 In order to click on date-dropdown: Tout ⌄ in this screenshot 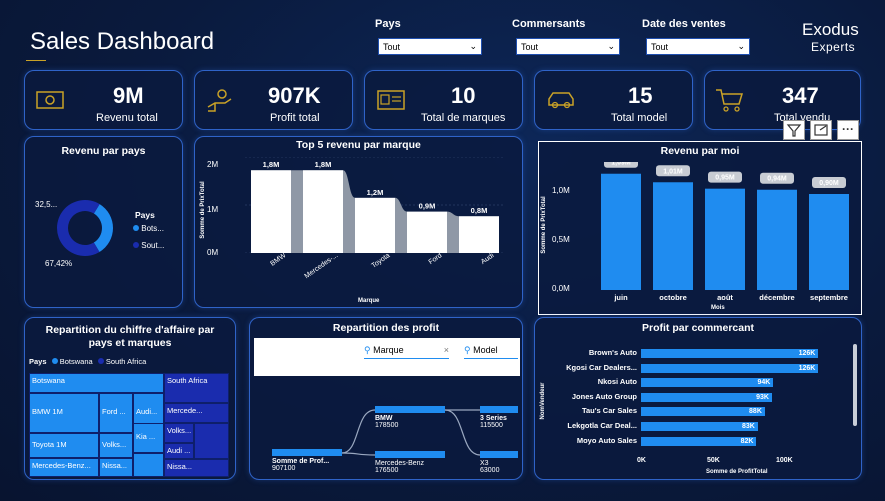, I will do `click(698, 46)`.